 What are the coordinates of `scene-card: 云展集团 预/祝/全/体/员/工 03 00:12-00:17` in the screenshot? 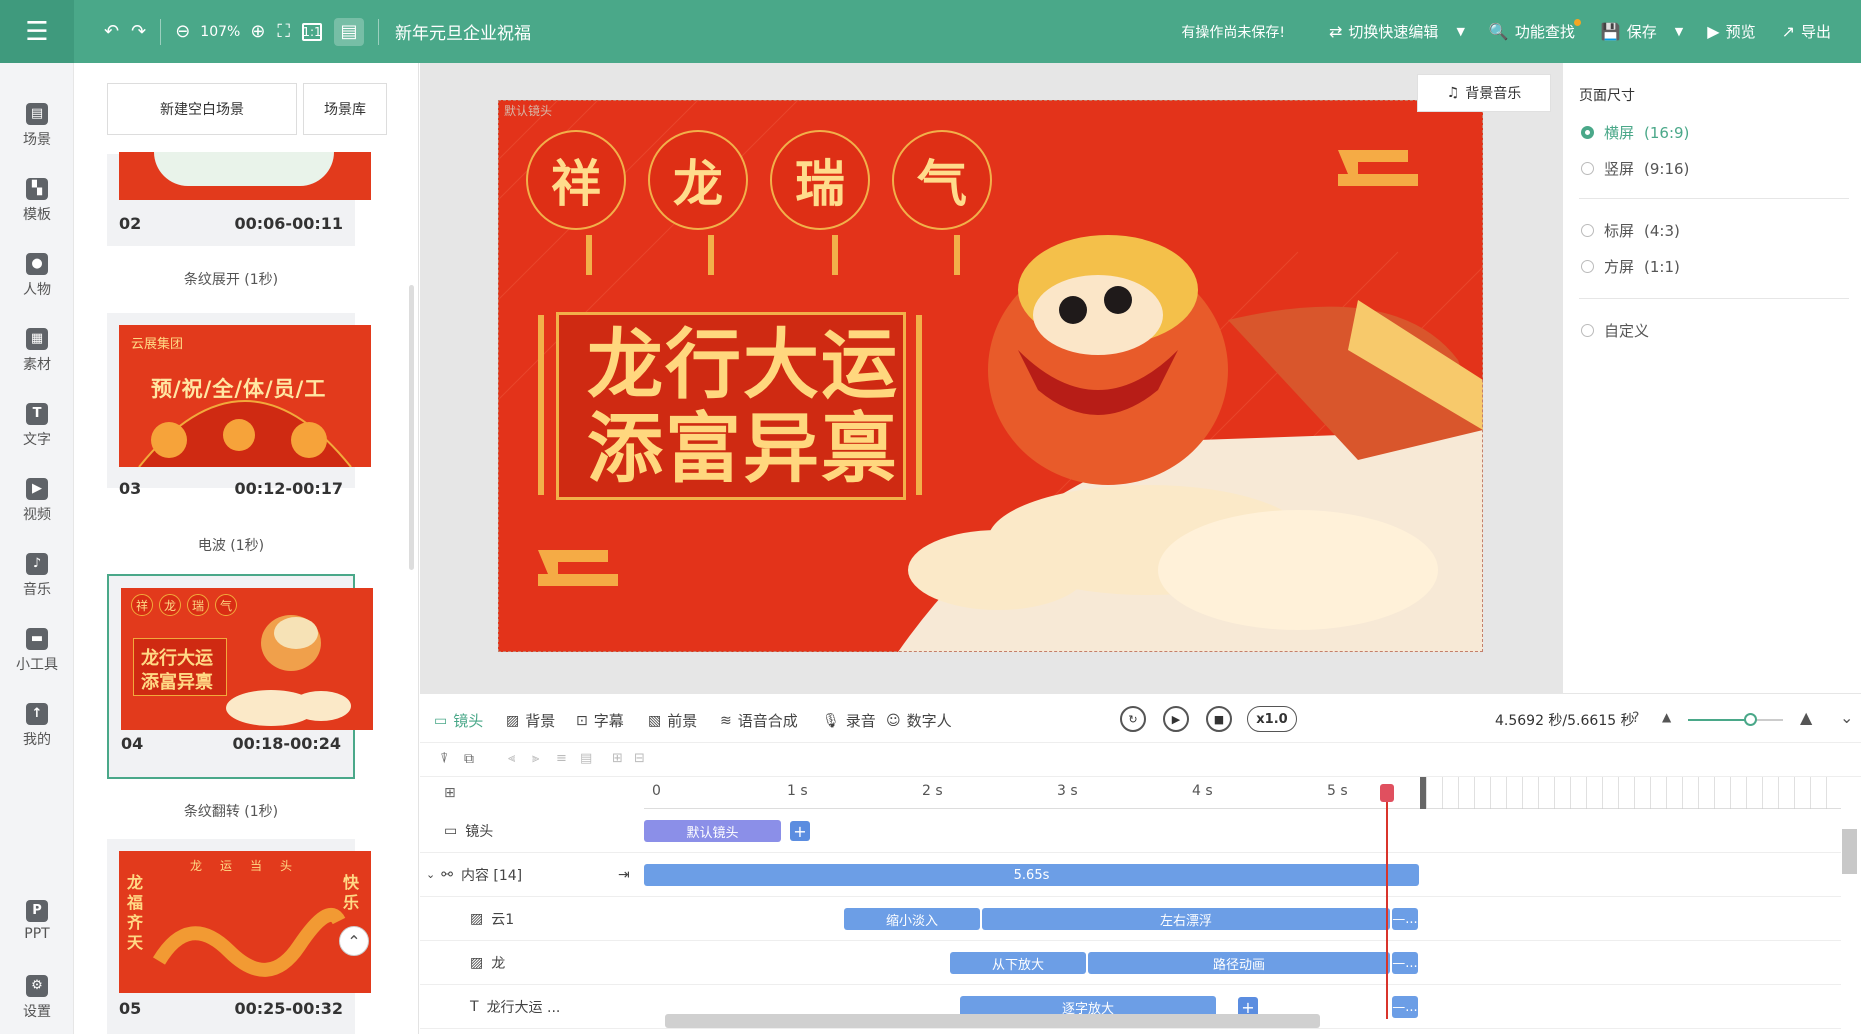 It's located at (239, 405).